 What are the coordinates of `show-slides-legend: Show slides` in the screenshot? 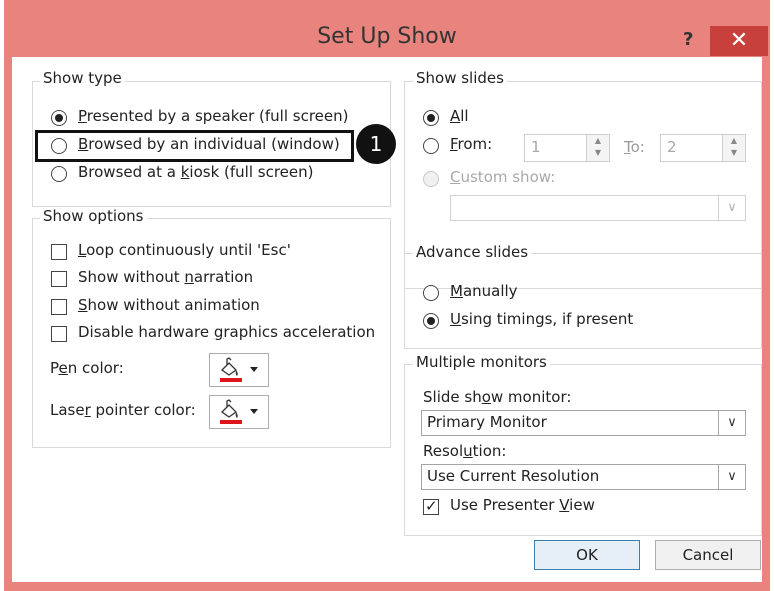 It's located at (460, 78).